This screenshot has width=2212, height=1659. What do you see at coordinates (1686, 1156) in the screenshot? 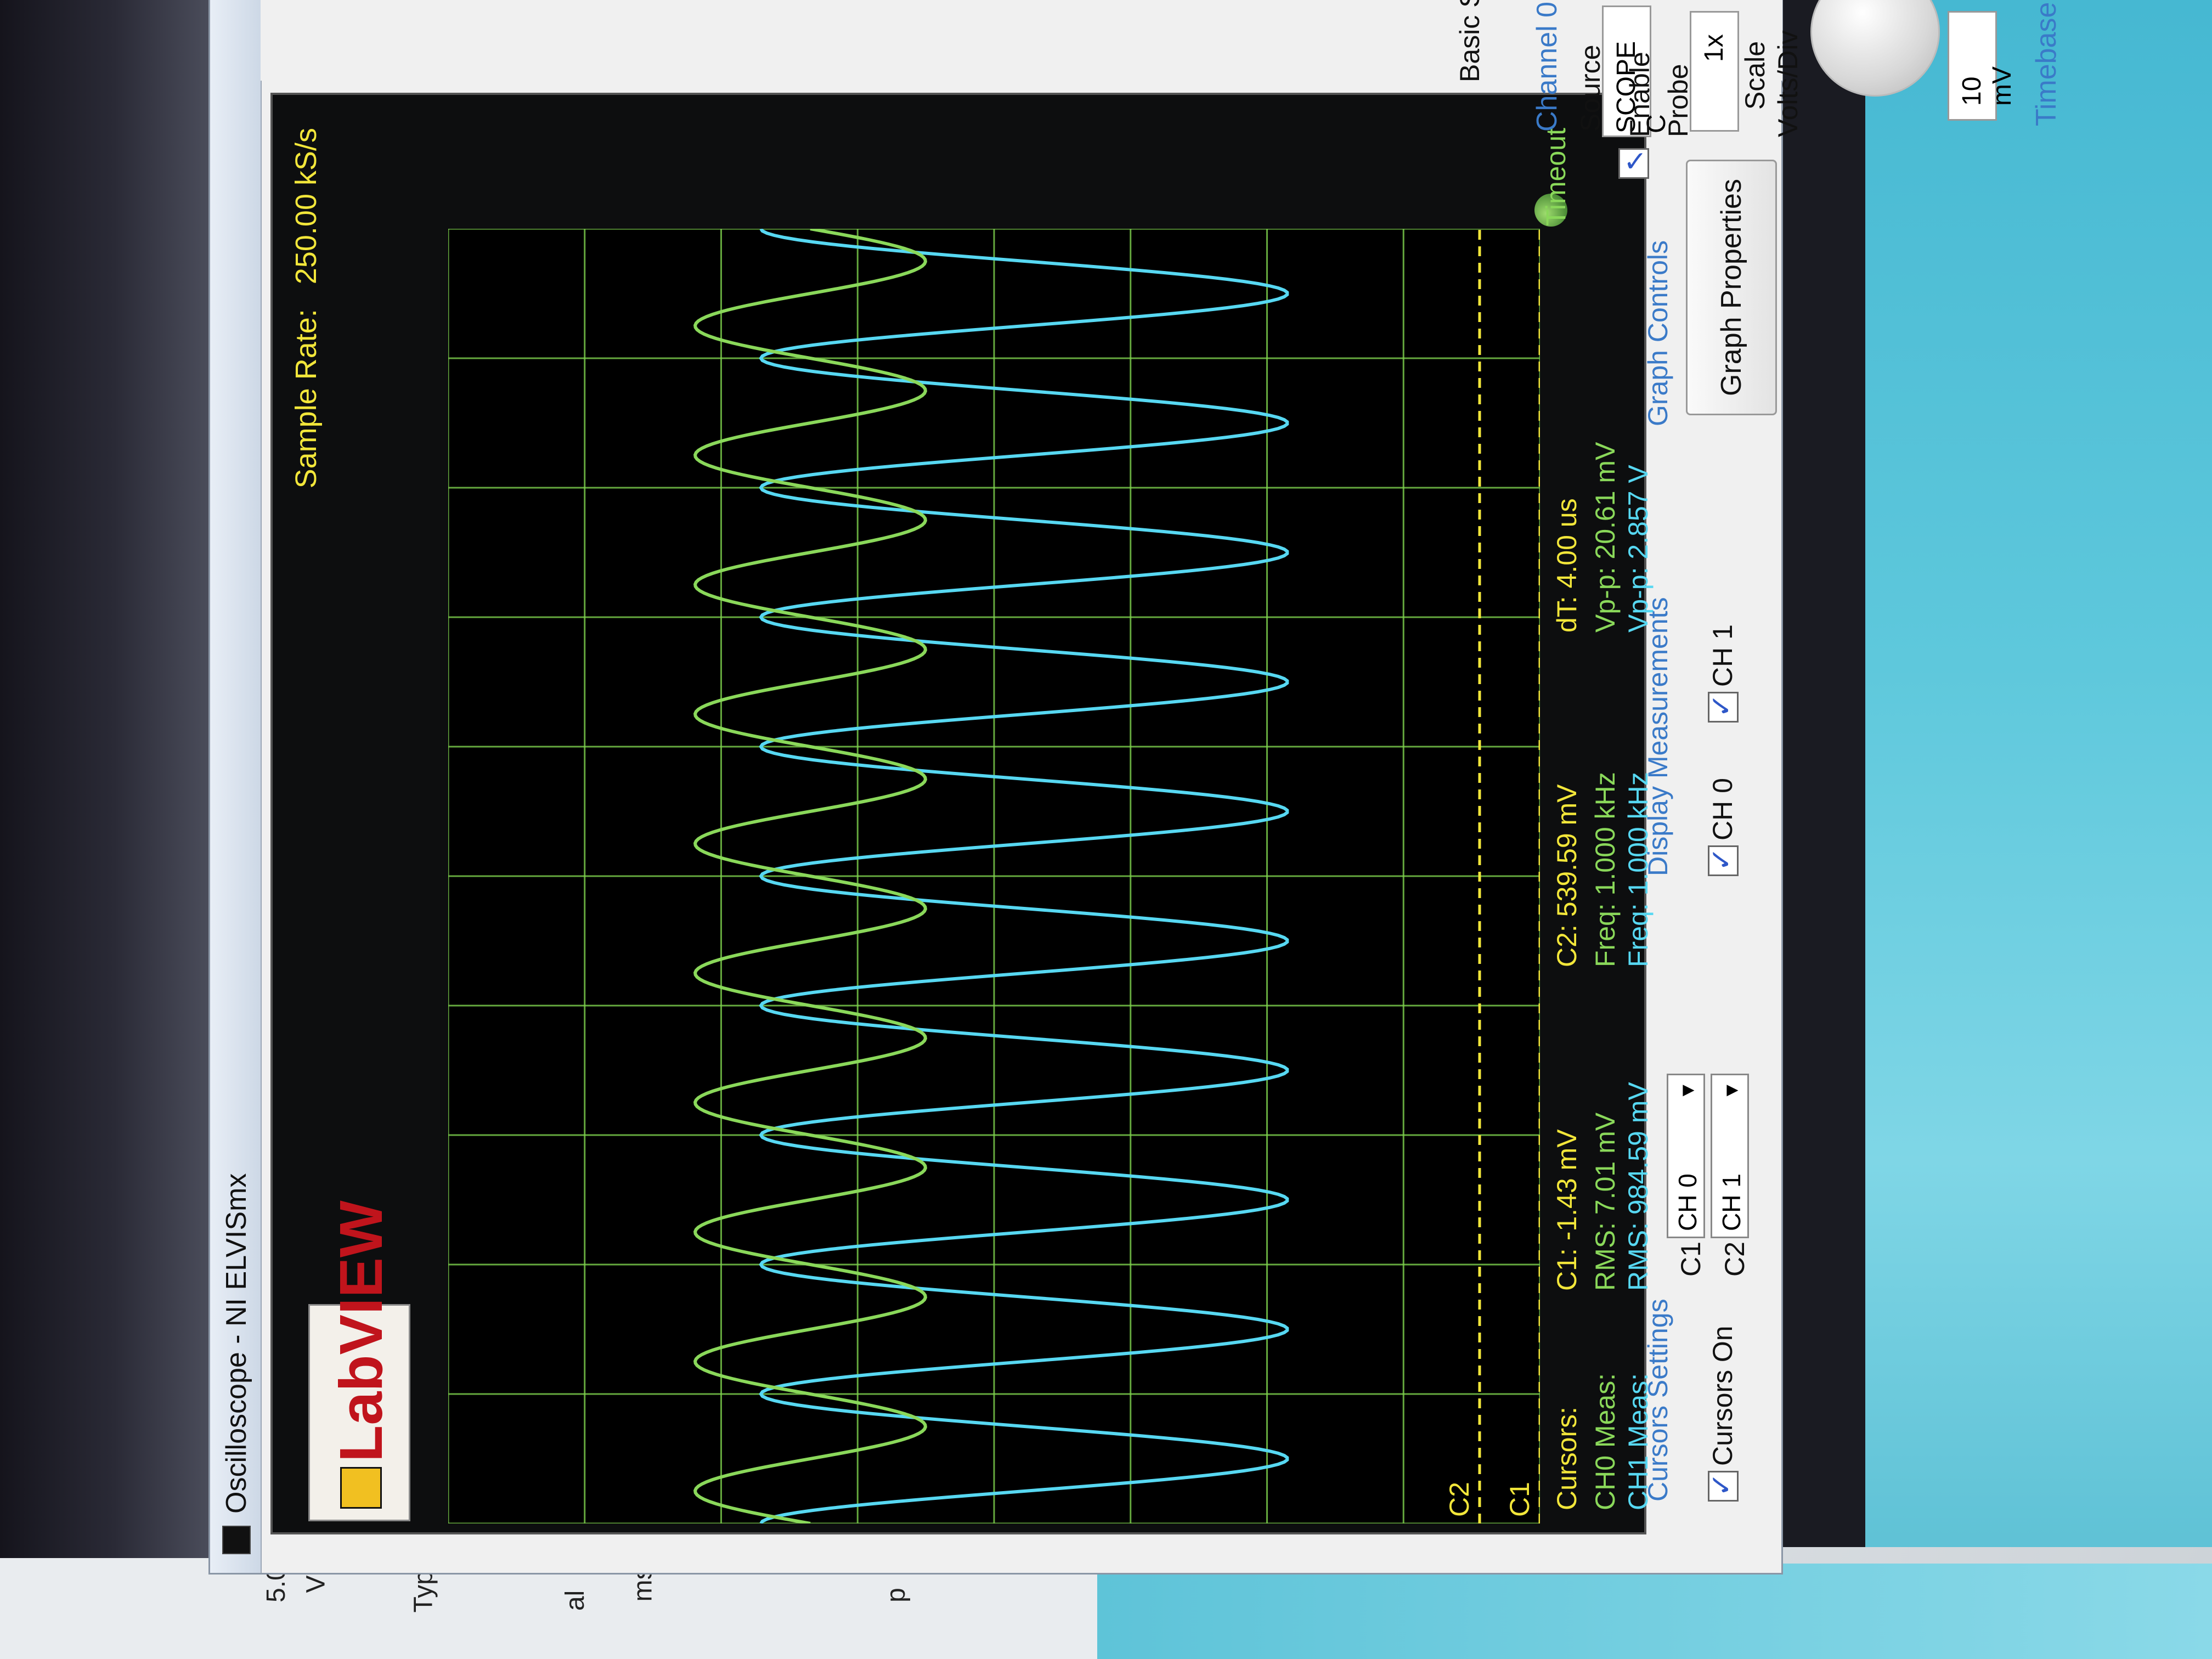
I see `c1-channel-select: CH 0 ▼` at bounding box center [1686, 1156].